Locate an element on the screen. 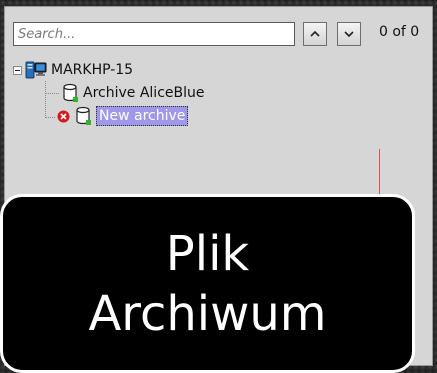 Image resolution: width=437 pixels, height=373 pixels. search-result-count: 0 of 0 is located at coordinates (399, 32).